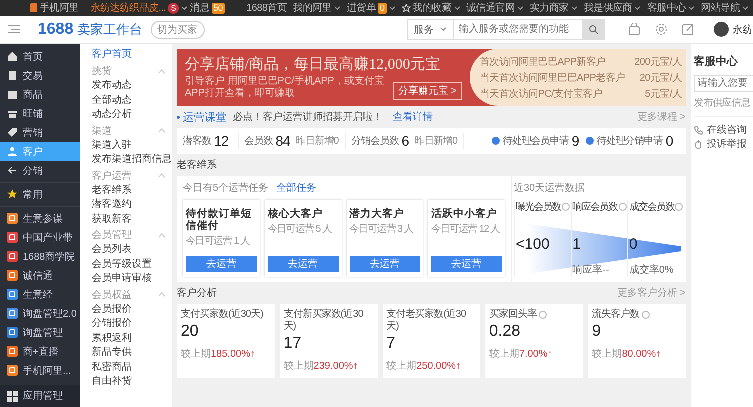 Image resolution: width=753 pixels, height=407 pixels. I want to click on submenu-item: 会员等级设置, so click(126, 265).